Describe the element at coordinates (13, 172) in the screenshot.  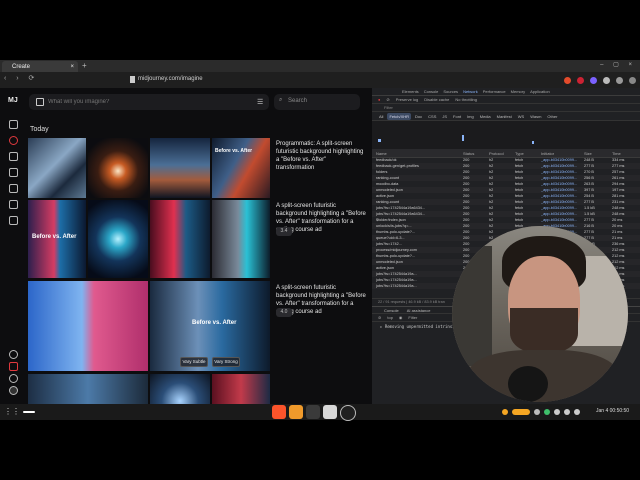
I see `personalize-icon` at that location.